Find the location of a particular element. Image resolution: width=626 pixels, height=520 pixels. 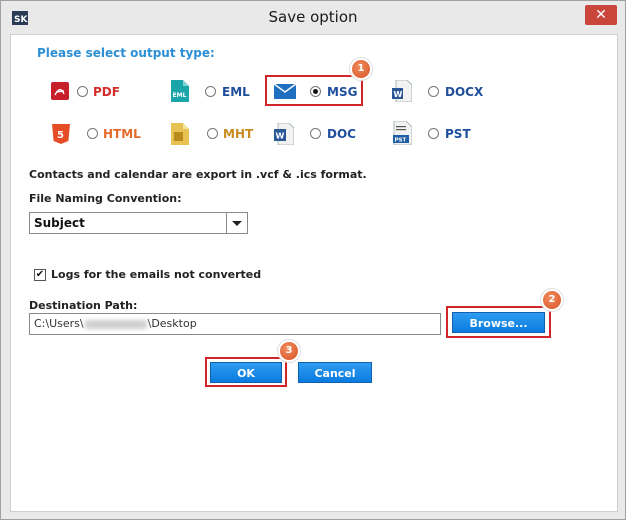

radio-msg is located at coordinates (315, 91).